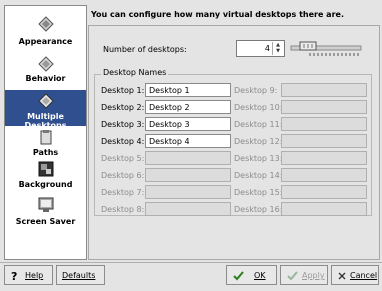 Image resolution: width=382 pixels, height=291 pixels. What do you see at coordinates (324, 107) in the screenshot?
I see `desktop-10-input` at bounding box center [324, 107].